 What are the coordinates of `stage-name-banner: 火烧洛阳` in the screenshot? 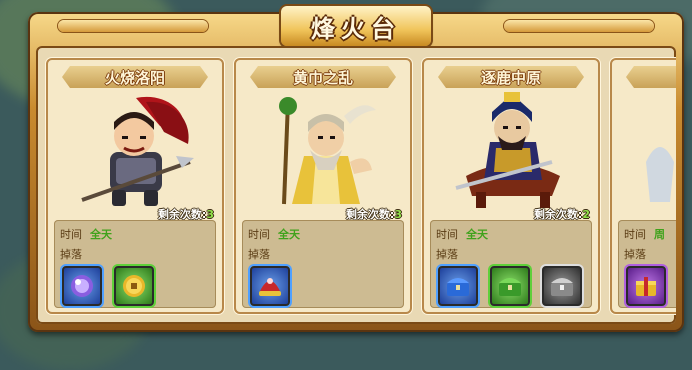 It's located at (135, 77).